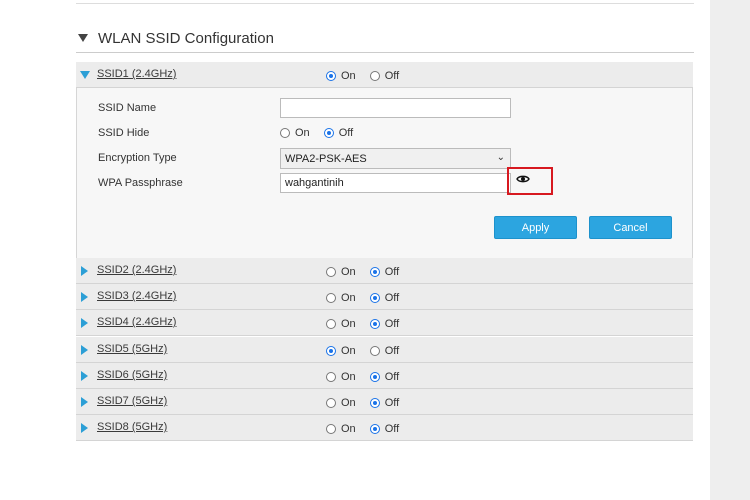  I want to click on ssid-link: SSID2 (2.4GHz), so click(136, 270).